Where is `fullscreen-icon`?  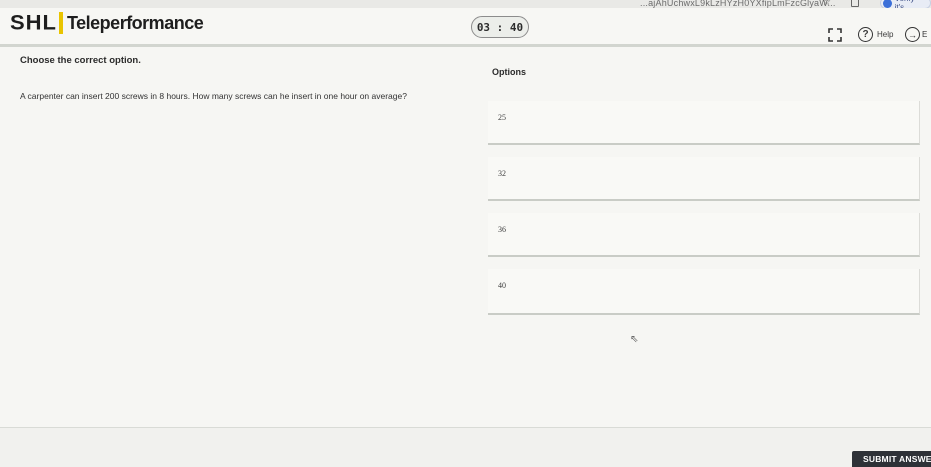
fullscreen-icon is located at coordinates (835, 35).